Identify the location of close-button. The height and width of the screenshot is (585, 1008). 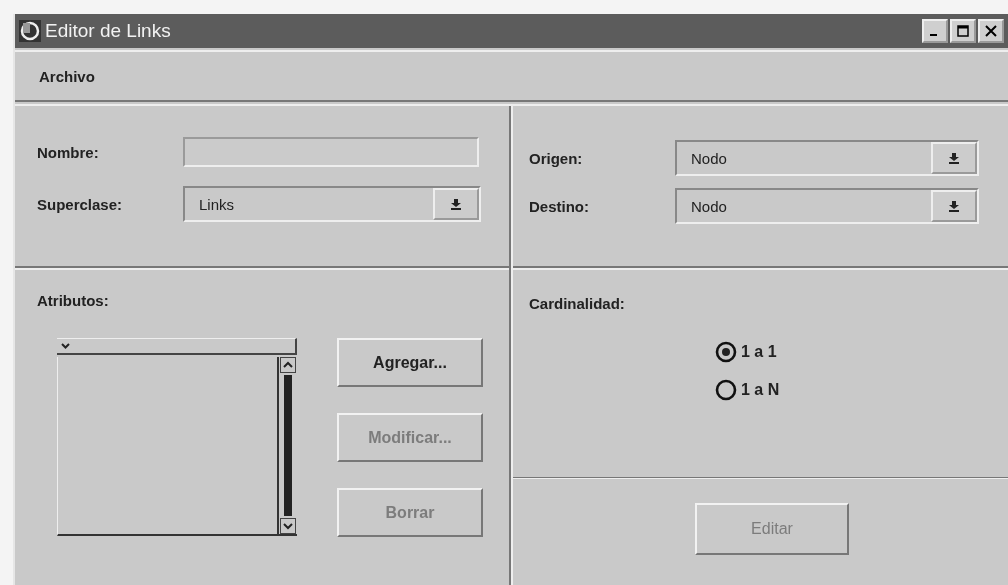
(991, 31).